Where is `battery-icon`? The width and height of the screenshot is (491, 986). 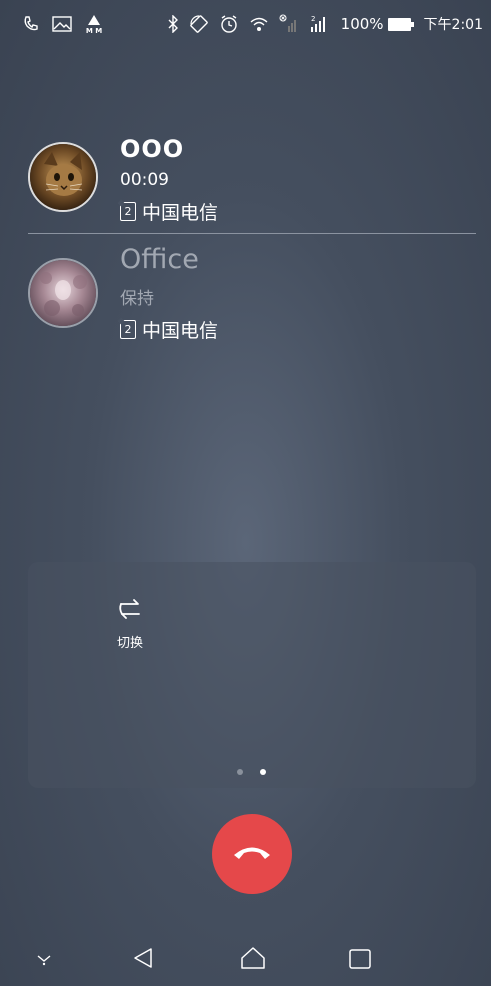 battery-icon is located at coordinates (400, 24).